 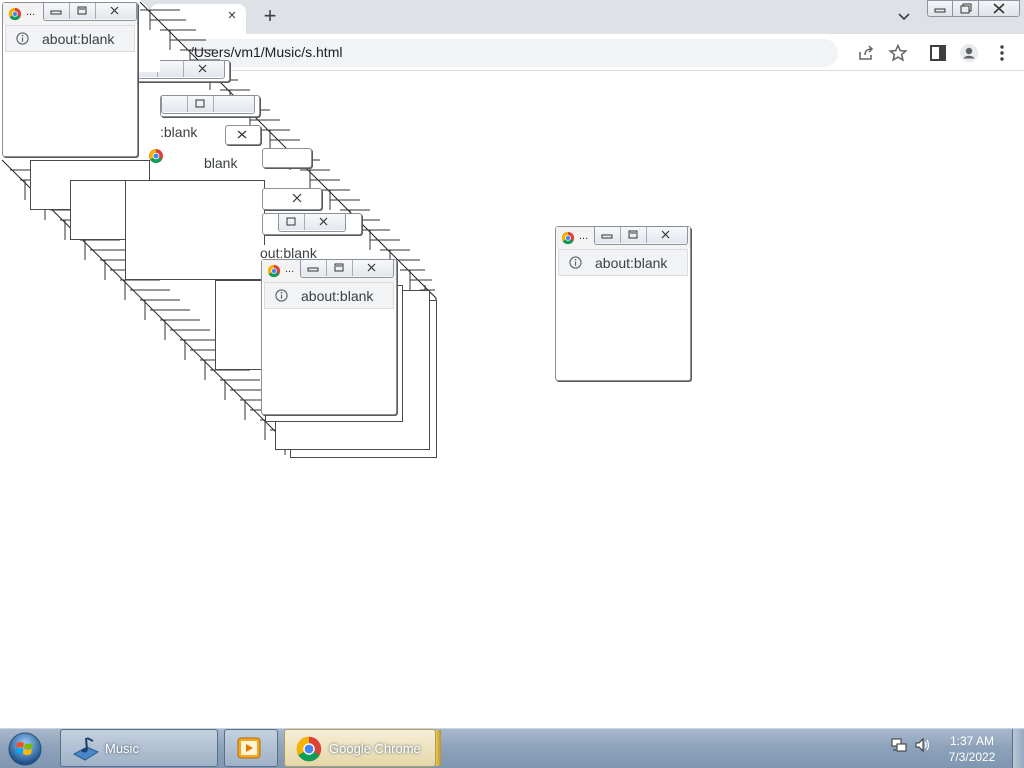 I want to click on star-icon, so click(x=898, y=53).